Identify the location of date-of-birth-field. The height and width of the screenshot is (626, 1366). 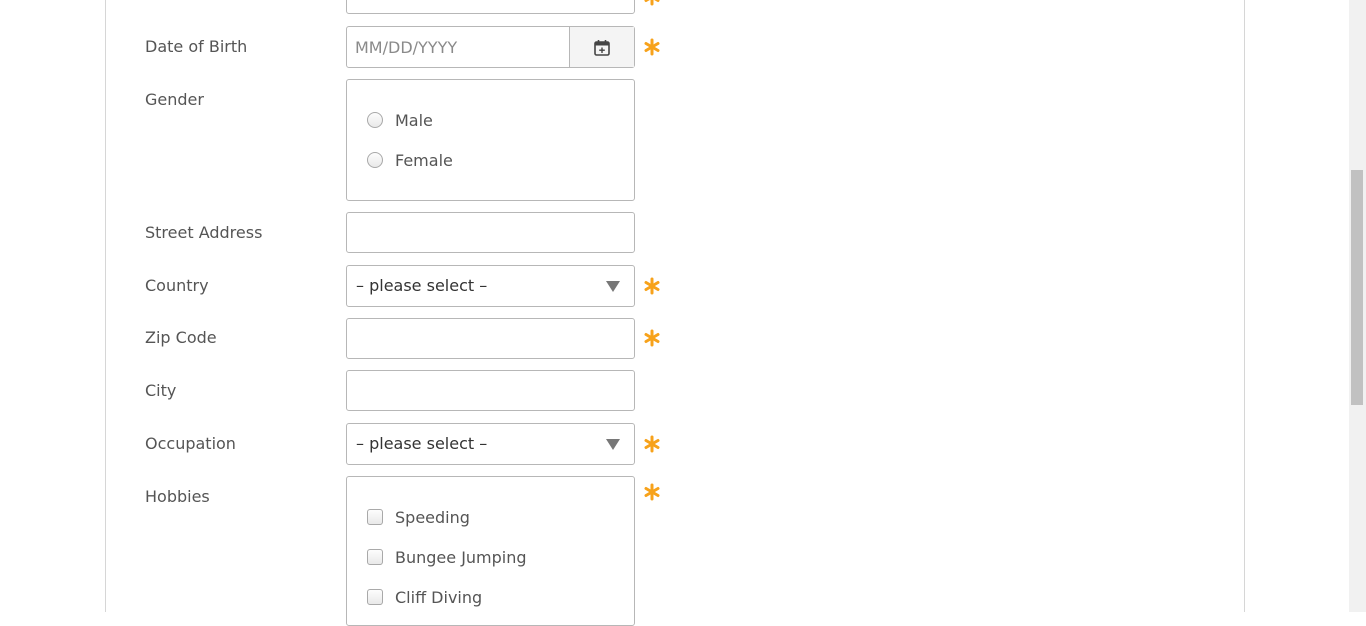
(490, 47).